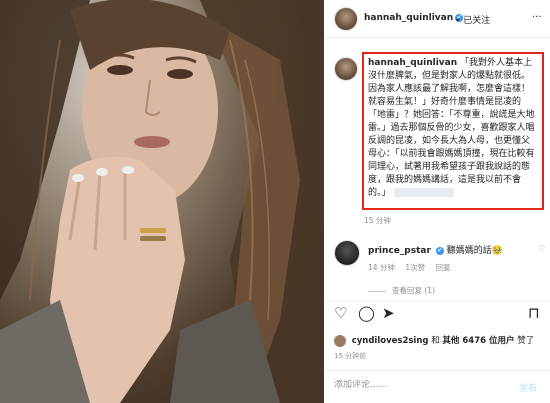 The image size is (550, 403). Describe the element at coordinates (377, 220) in the screenshot. I see `caption-time: 15 分钟` at that location.